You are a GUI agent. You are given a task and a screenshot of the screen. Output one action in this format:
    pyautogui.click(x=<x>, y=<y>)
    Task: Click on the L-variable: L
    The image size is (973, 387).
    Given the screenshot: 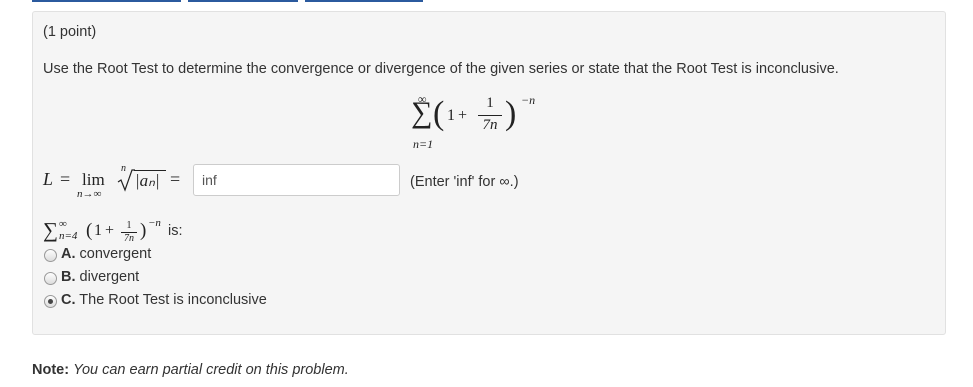 What is the action you would take?
    pyautogui.click(x=48, y=179)
    